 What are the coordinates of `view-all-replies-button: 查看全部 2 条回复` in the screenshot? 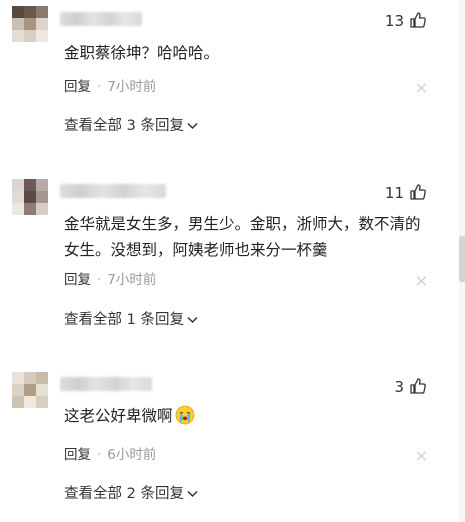 It's located at (131, 494).